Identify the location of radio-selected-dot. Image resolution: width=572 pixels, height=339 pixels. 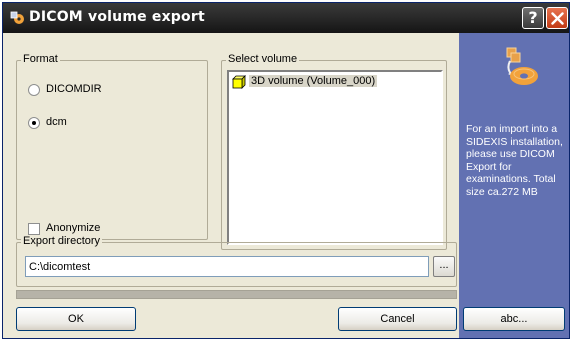
(34, 123).